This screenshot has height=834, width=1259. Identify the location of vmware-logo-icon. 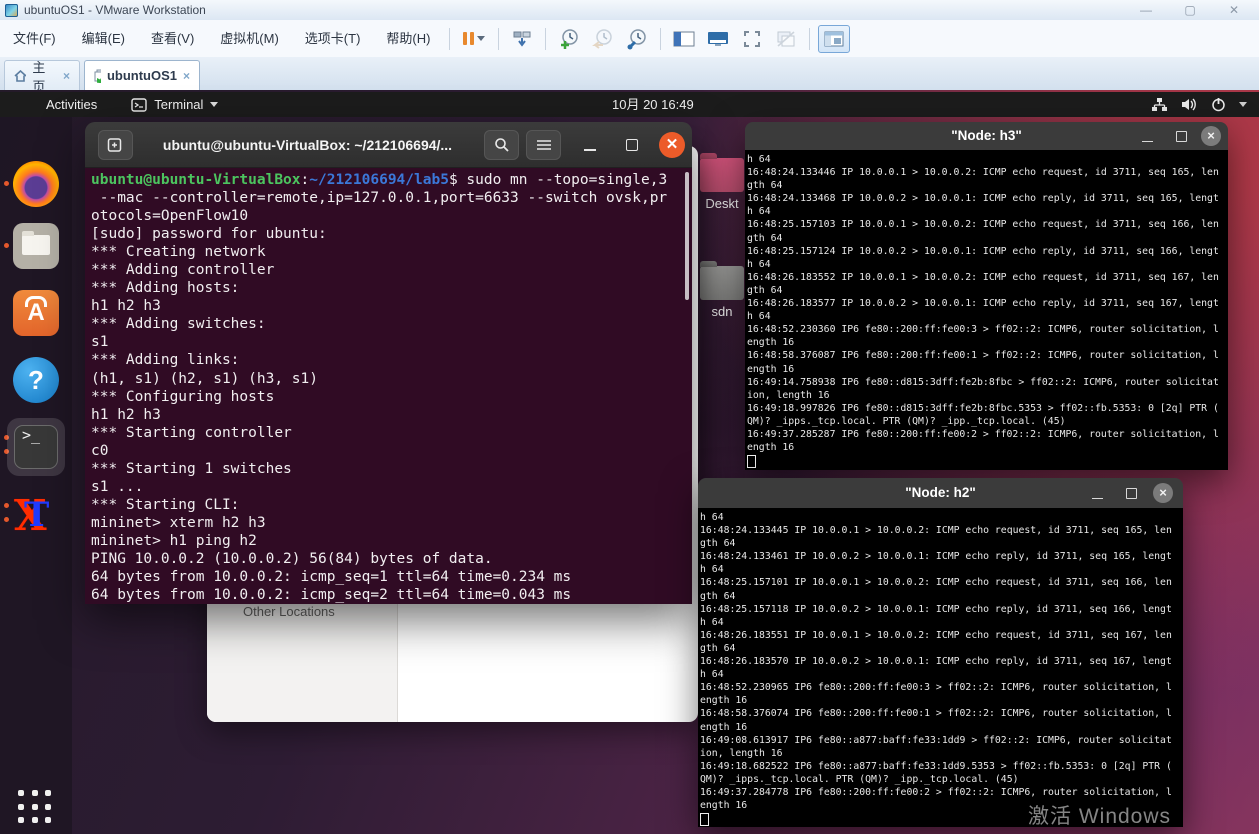
(11, 10).